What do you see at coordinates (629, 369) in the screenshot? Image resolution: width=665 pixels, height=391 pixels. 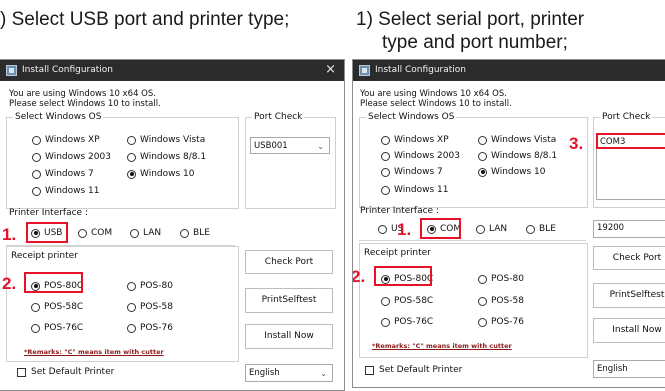 I see `language-select: English` at bounding box center [629, 369].